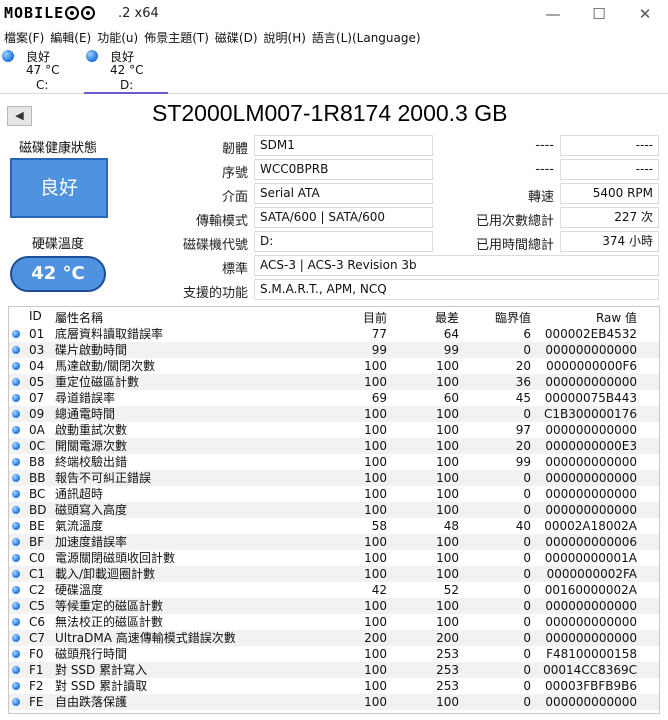 The image size is (668, 720). Describe the element at coordinates (23, 39) in the screenshot. I see `menu-file: 檔案(F)` at that location.